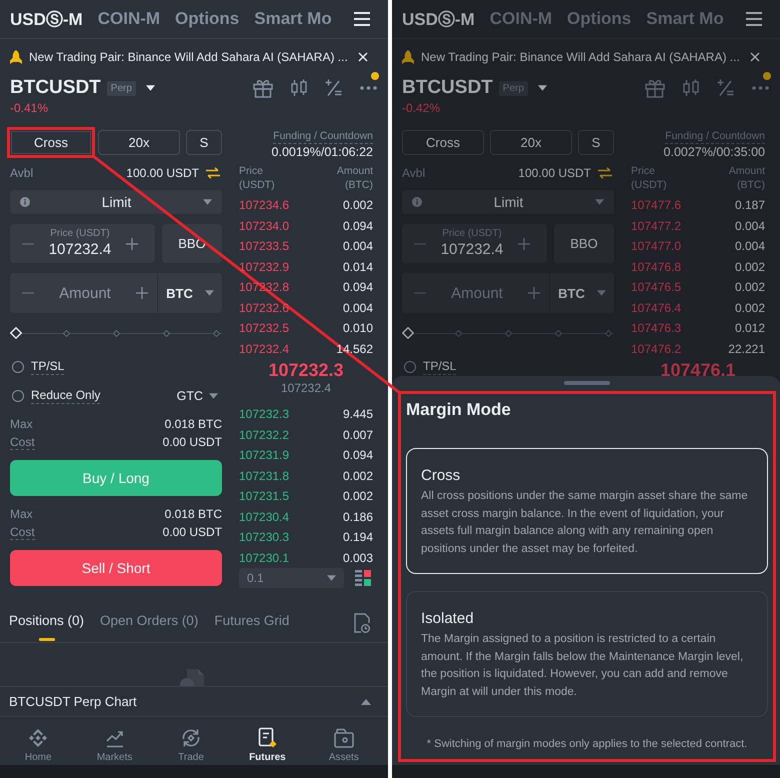 The width and height of the screenshot is (780, 778). What do you see at coordinates (197, 396) in the screenshot?
I see `time-in-force-dropdown: GTC` at bounding box center [197, 396].